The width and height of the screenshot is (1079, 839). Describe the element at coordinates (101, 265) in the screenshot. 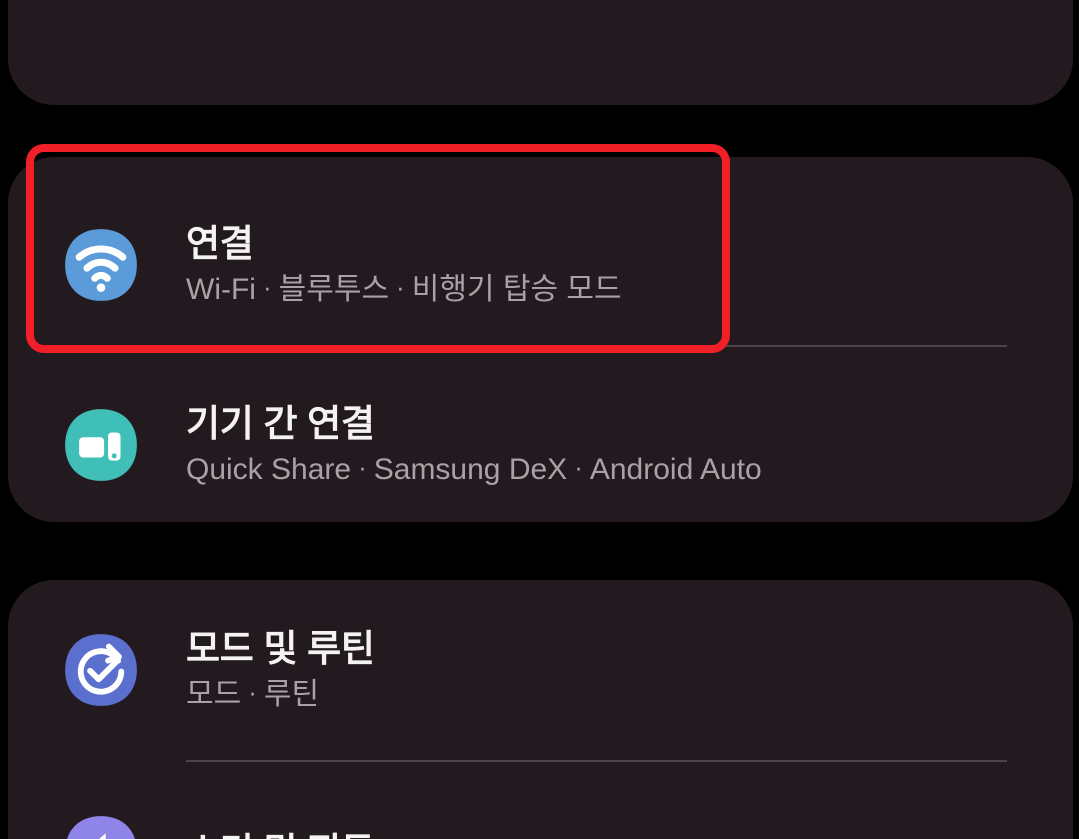

I see `wifi-icon` at that location.